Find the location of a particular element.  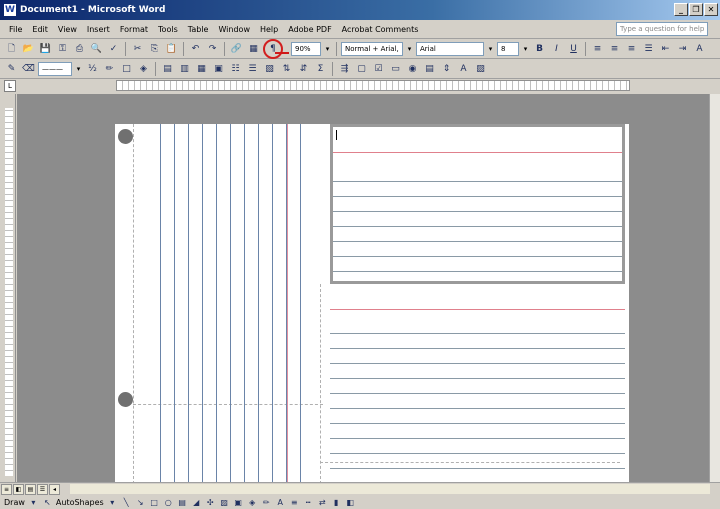

rectangle-icon: □ is located at coordinates (154, 502).